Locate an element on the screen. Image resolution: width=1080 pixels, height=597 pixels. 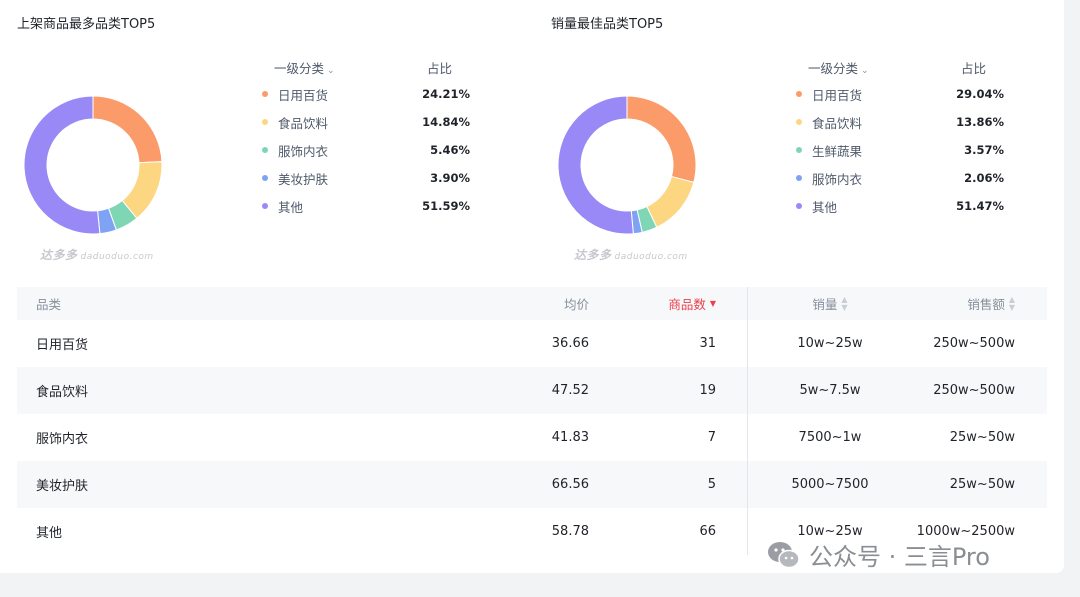
cell-category: 日用百货 is located at coordinates (62, 345).